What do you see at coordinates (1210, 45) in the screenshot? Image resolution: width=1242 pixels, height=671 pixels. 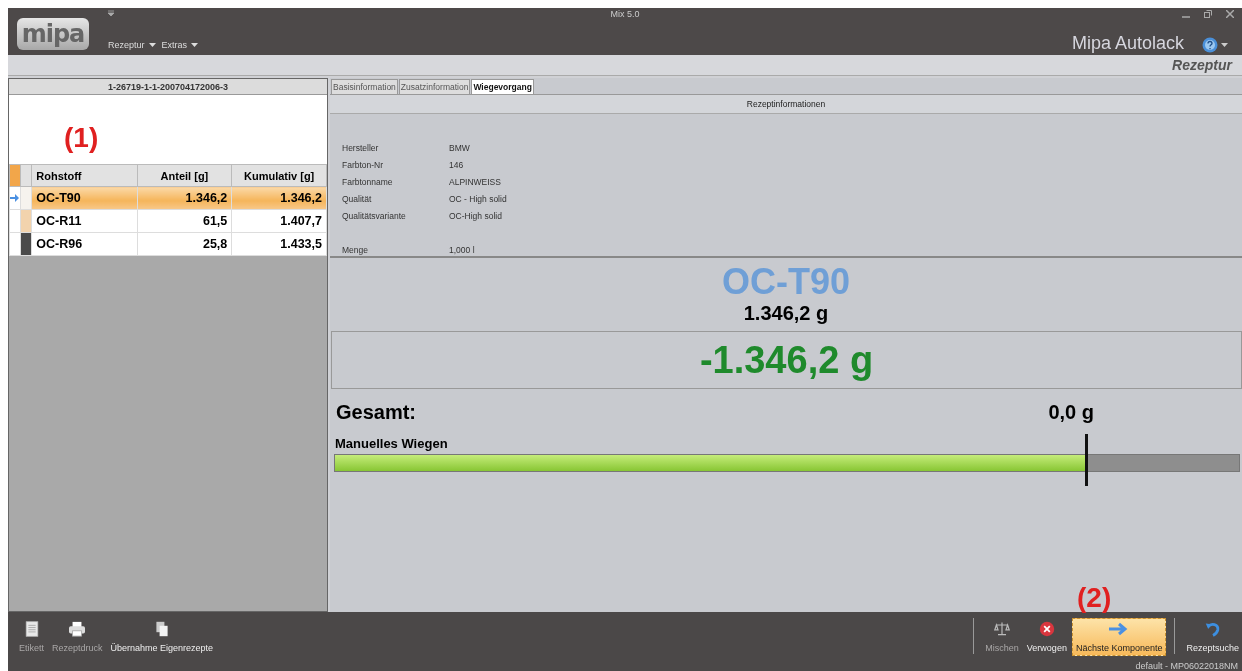 I see `help-icon` at bounding box center [1210, 45].